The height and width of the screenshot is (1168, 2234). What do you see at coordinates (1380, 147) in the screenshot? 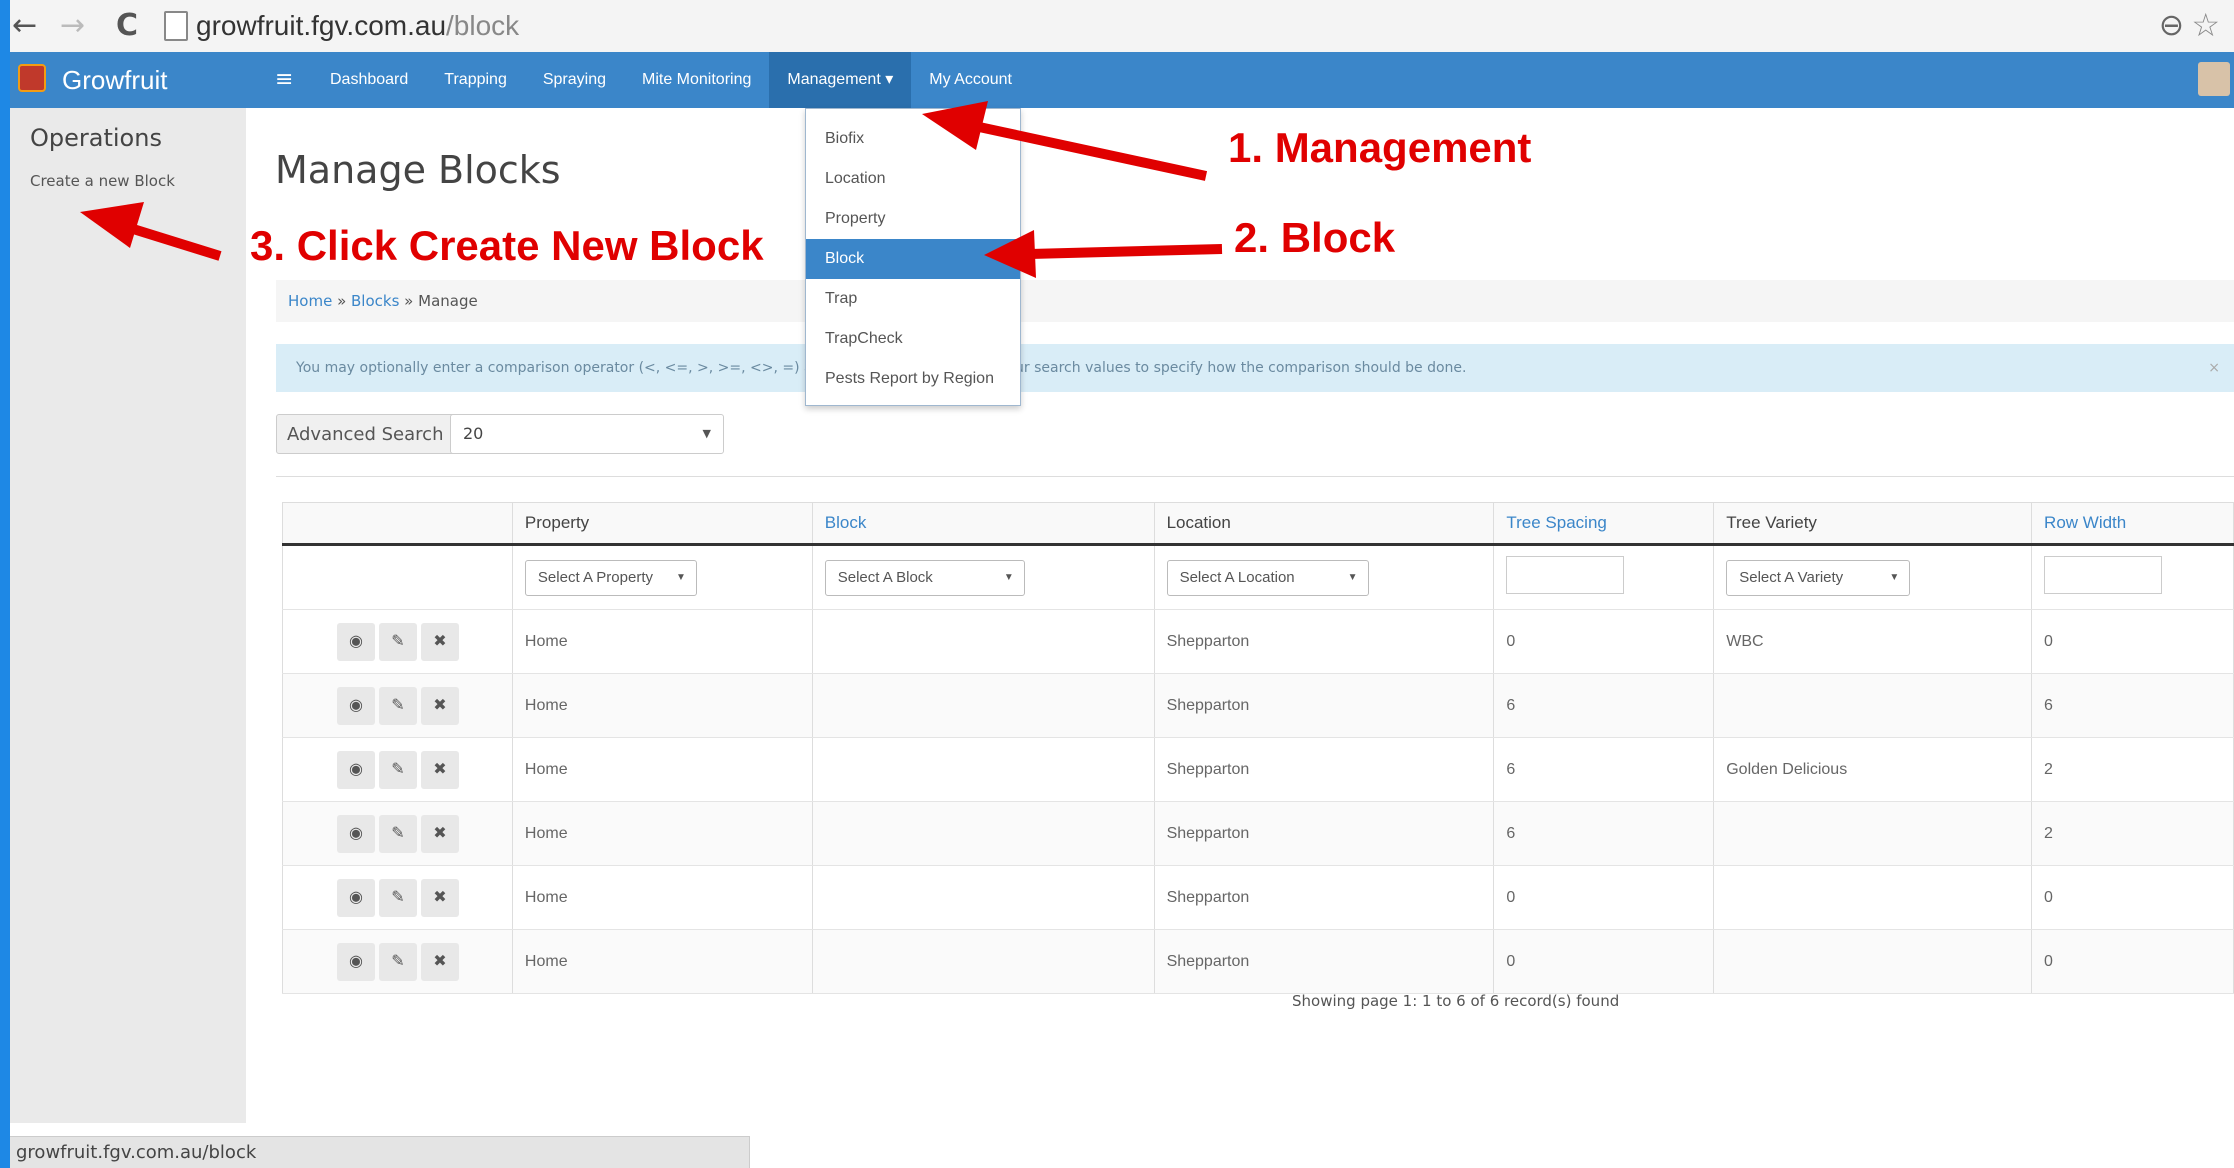
I see `annotation-step-1: 1. Management` at bounding box center [1380, 147].